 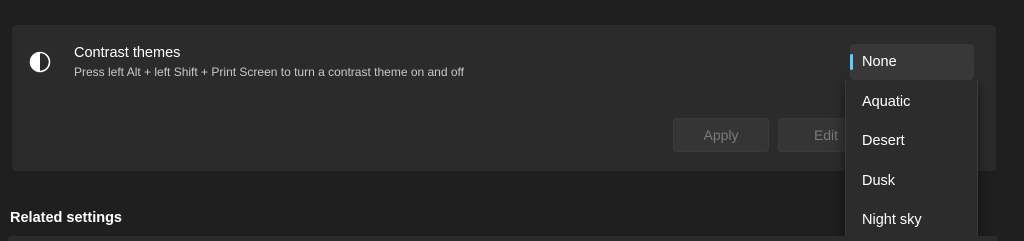 What do you see at coordinates (892, 220) in the screenshot?
I see `theme-option-night-sky: Night sky` at bounding box center [892, 220].